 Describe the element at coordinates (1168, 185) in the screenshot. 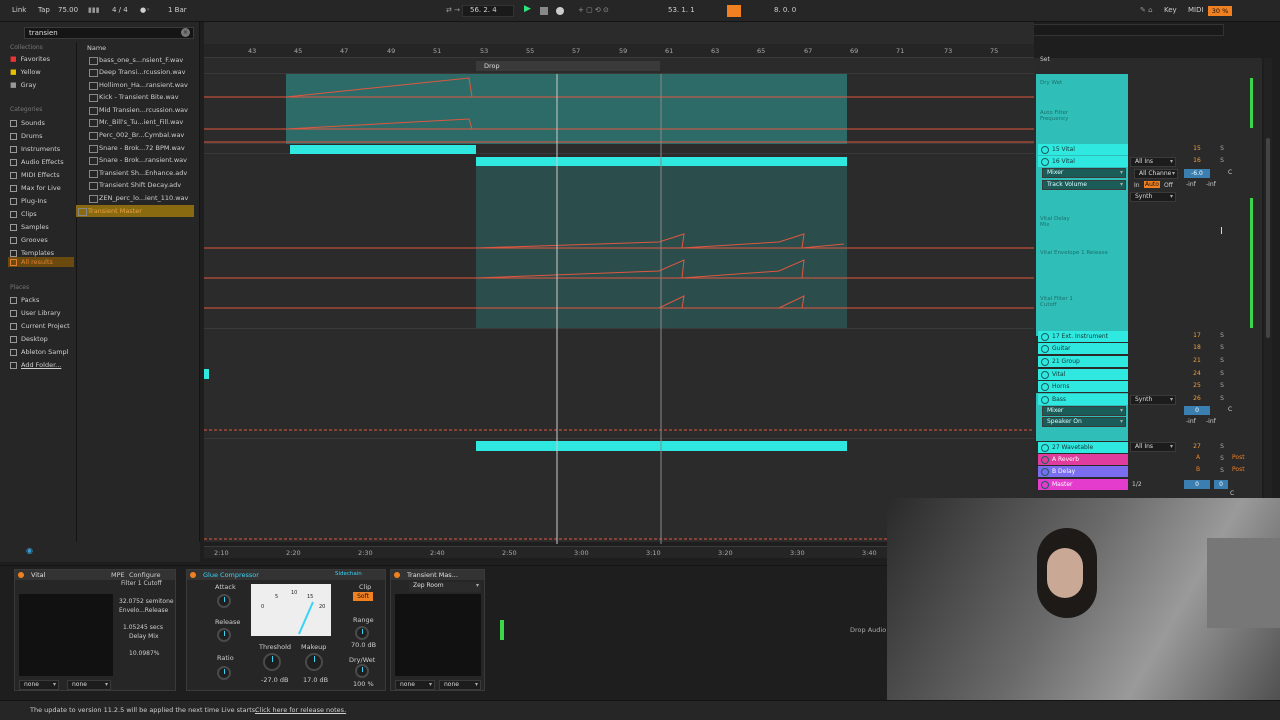

I see `off-button: Off` at that location.